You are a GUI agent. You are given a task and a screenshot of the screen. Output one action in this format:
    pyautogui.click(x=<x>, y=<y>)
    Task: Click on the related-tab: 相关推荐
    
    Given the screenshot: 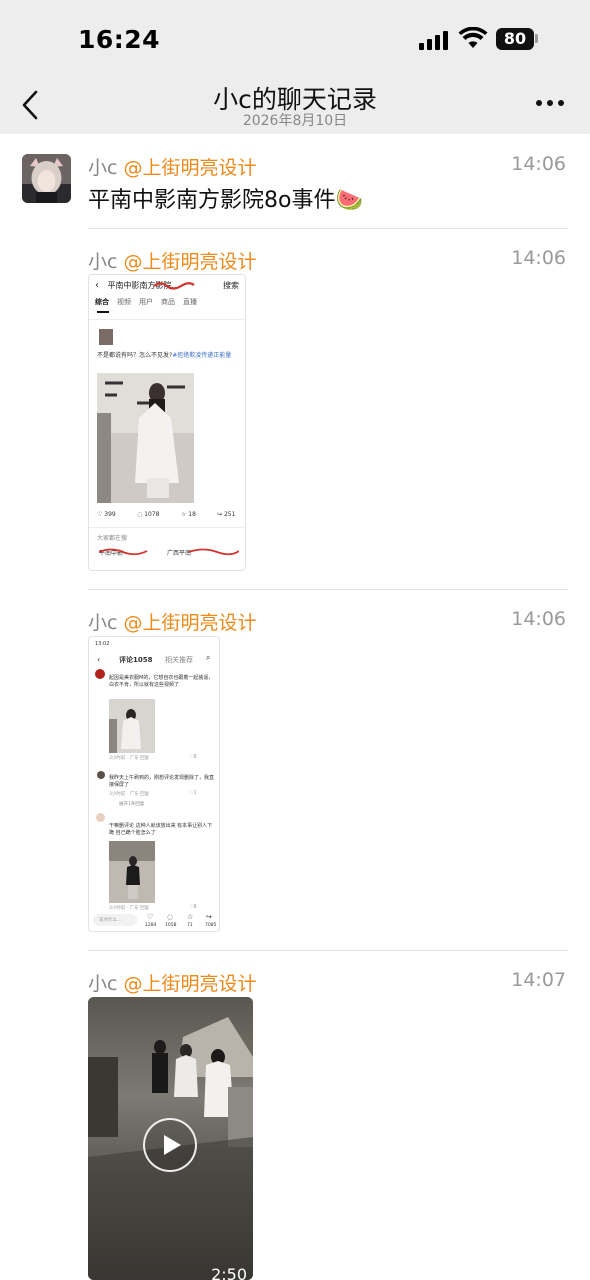 What is the action you would take?
    pyautogui.click(x=179, y=660)
    